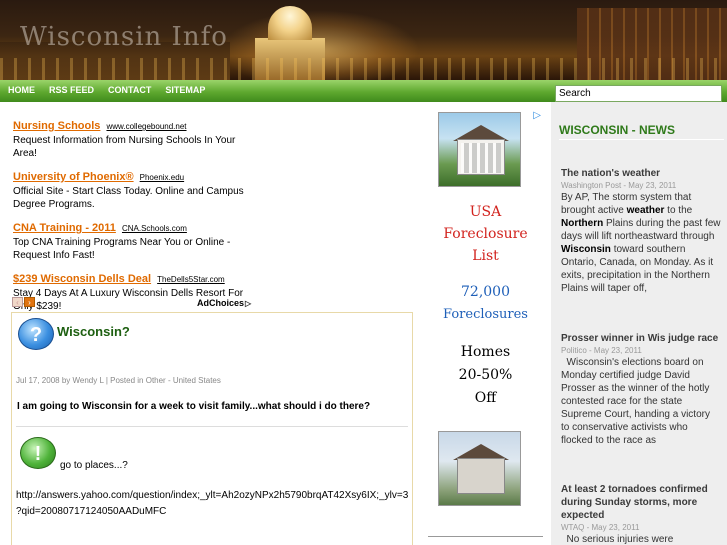 This screenshot has width=727, height=545. Describe the element at coordinates (248, 303) in the screenshot. I see `adchoices-icon: ▷` at that location.